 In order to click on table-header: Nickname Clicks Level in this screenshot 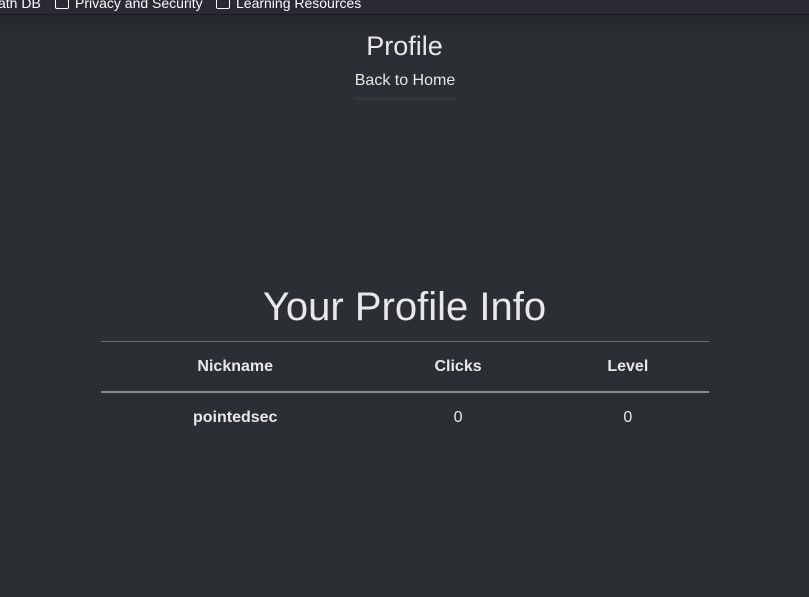, I will do `click(405, 366)`.